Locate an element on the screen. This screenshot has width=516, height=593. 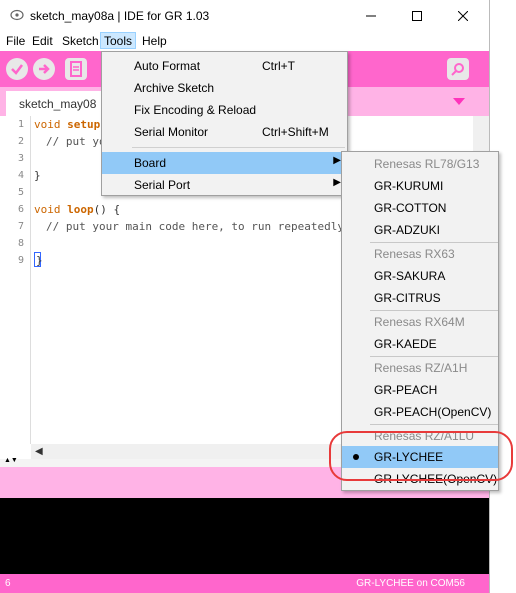
menu-item-label: Serial Monitor is located at coordinates (171, 132).